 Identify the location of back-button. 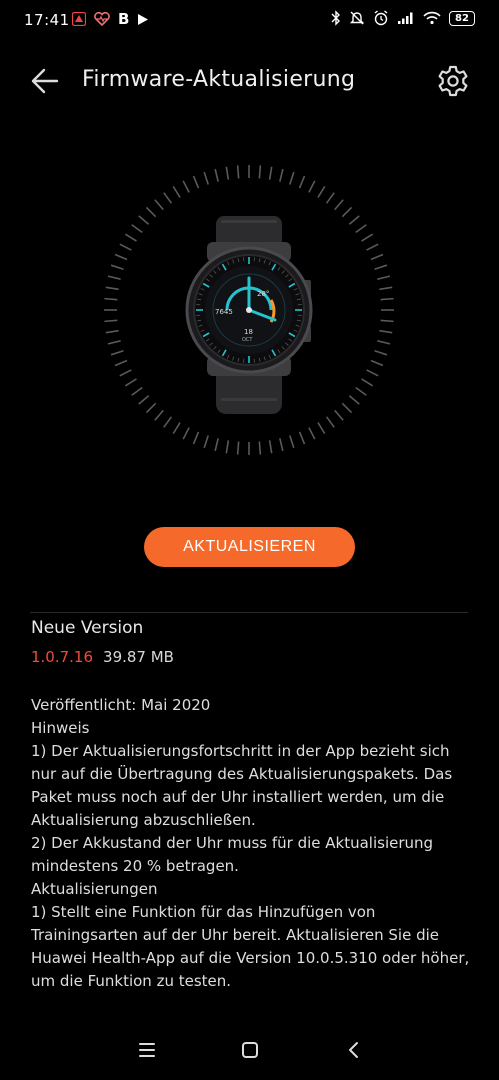
(45, 81).